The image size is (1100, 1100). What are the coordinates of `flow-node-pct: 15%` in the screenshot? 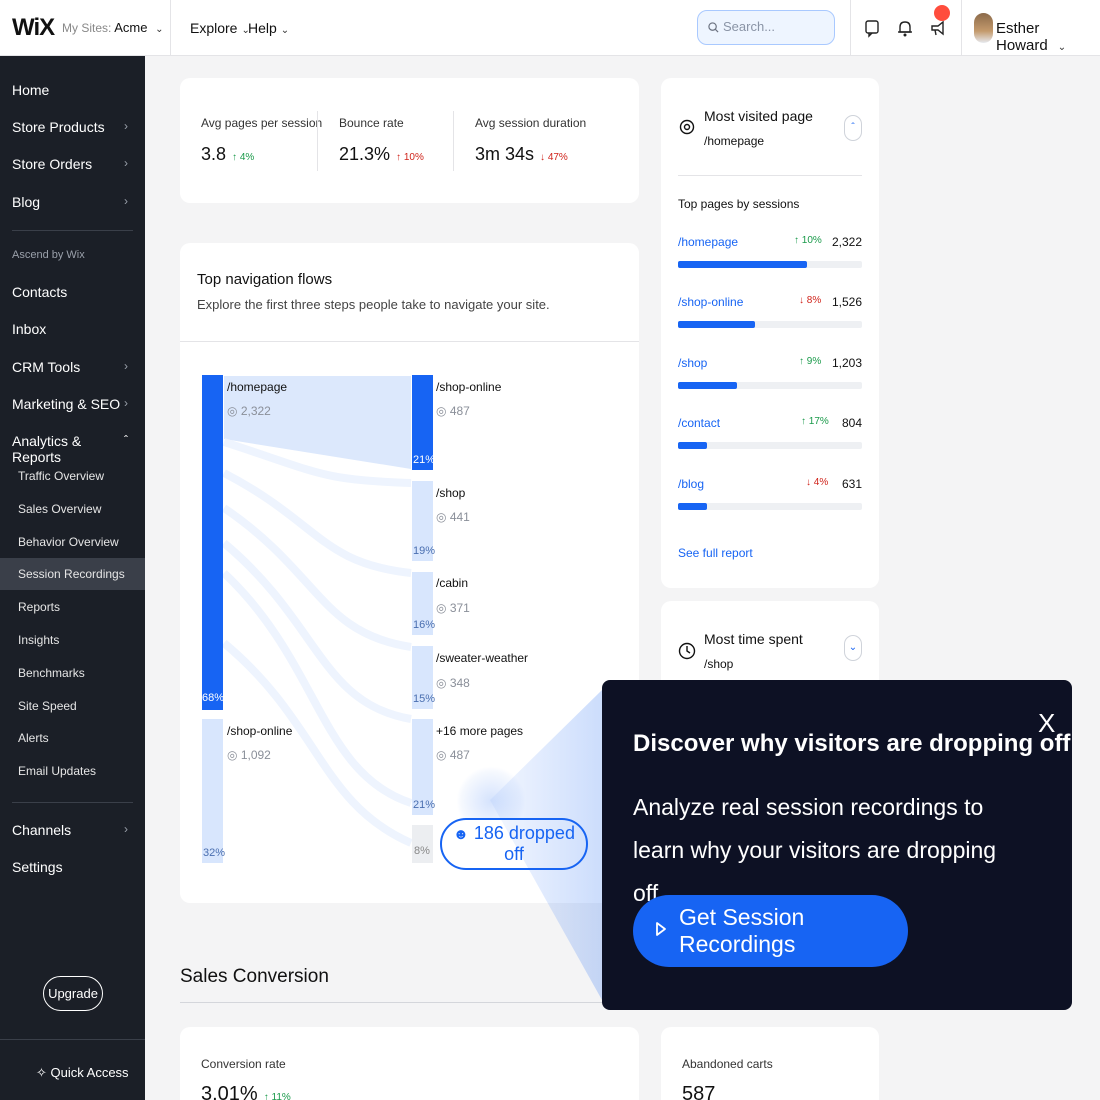 It's located at (424, 699).